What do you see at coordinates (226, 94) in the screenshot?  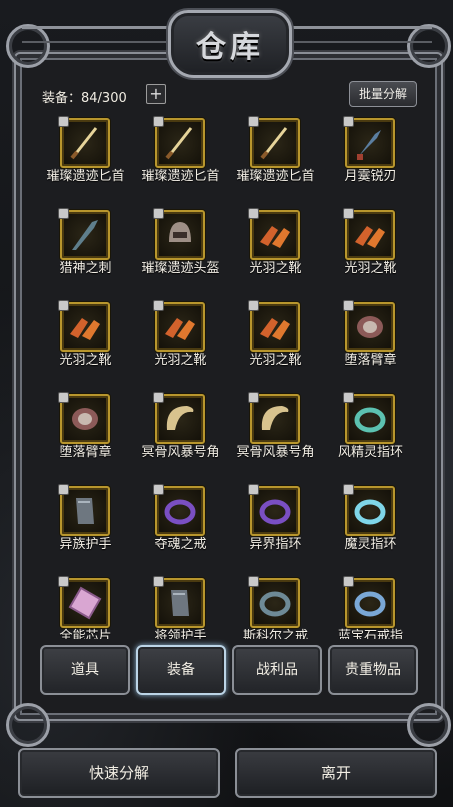 I see `inventory-header: 装备：84/300 + 批量分解` at bounding box center [226, 94].